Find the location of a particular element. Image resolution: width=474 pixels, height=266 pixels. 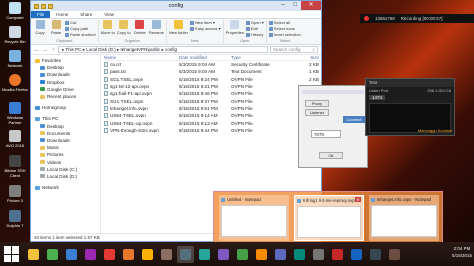

easy-access-button: Easy access ▾ is located at coordinates (205, 28).